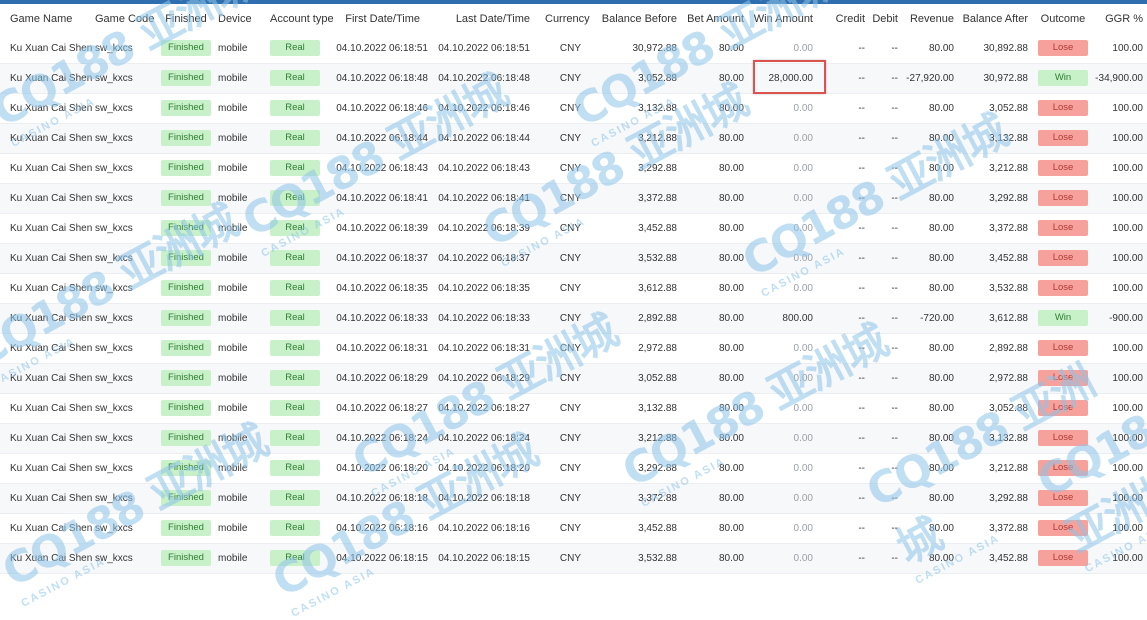 The image size is (1147, 620). Describe the element at coordinates (655, 48) in the screenshot. I see `before-value: 30,972.88` at that location.